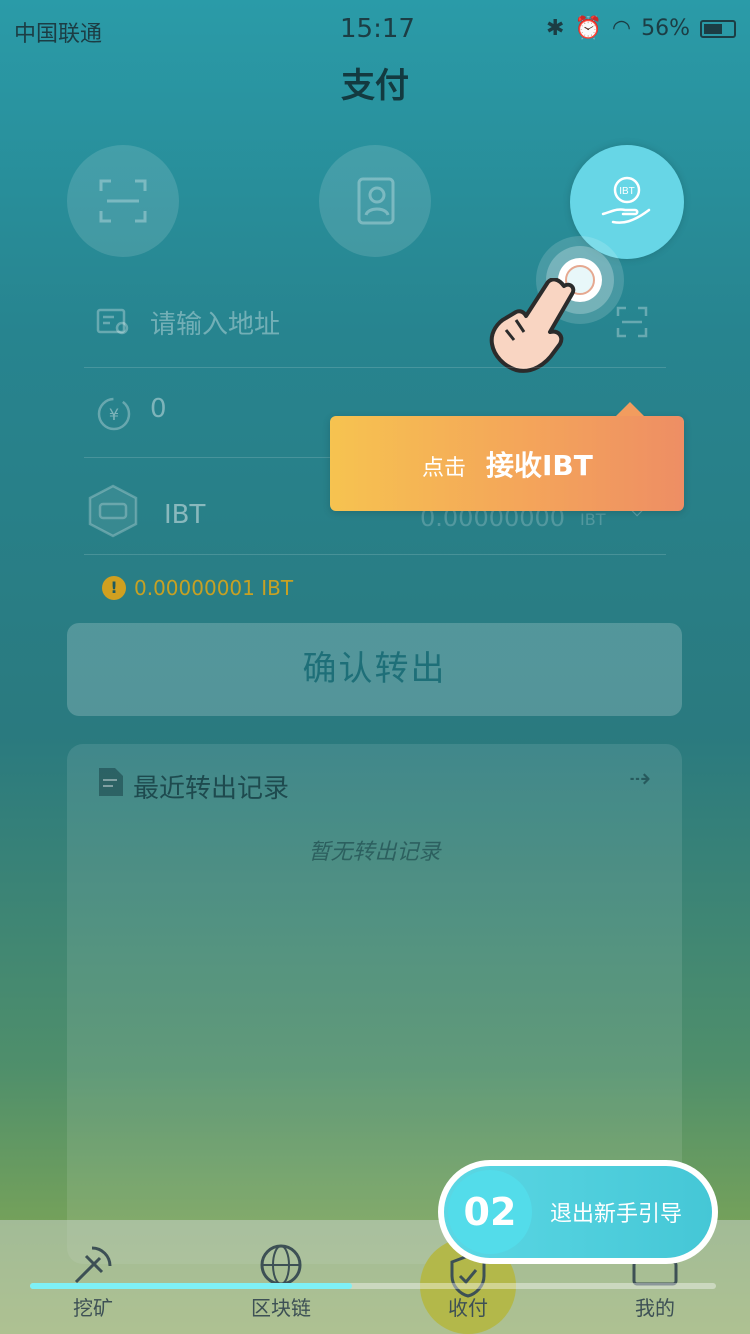  Describe the element at coordinates (93, 1306) in the screenshot. I see `tab-mining: 挖矿` at that location.